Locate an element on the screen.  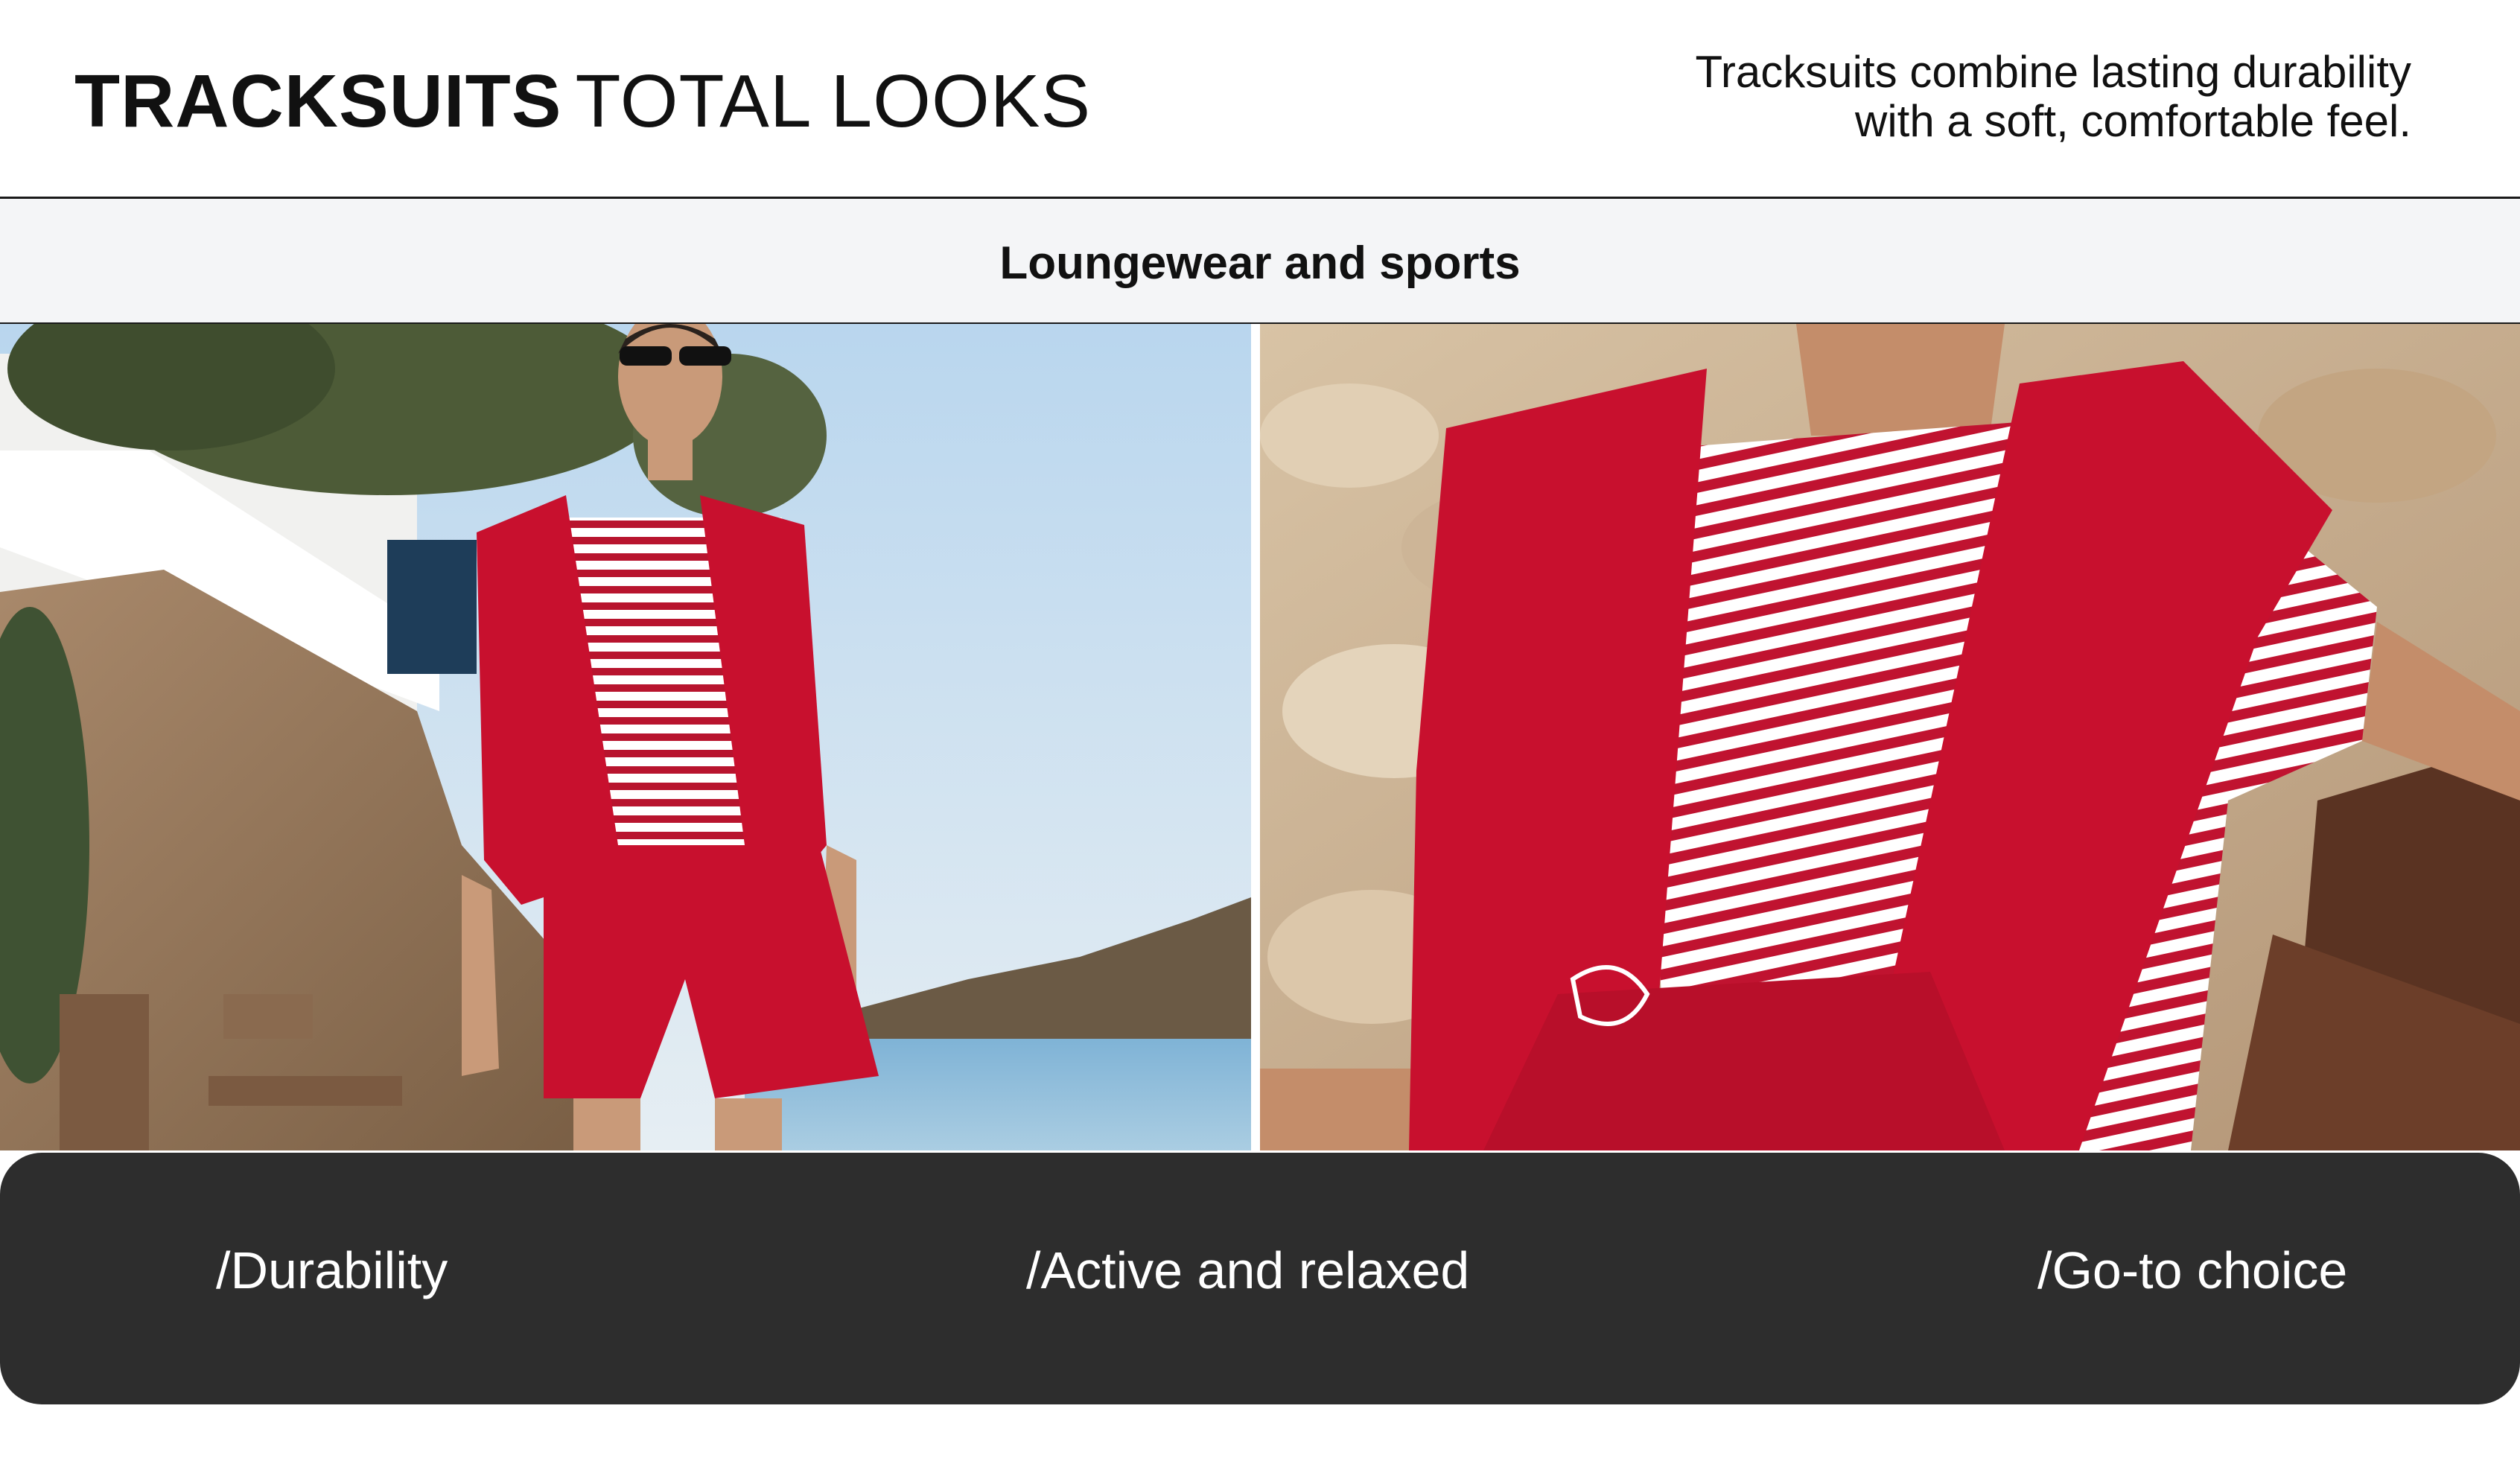
category-label: Loungewear and sports is located at coordinates (1260, 263).